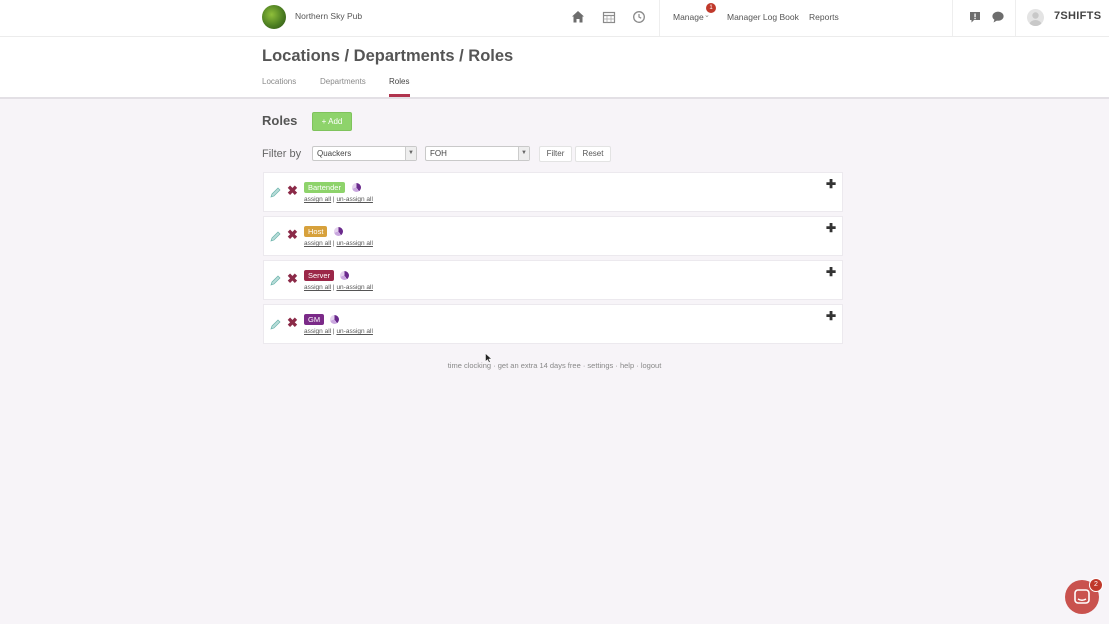 The width and height of the screenshot is (1109, 624). Describe the element at coordinates (553, 192) in the screenshot. I see `role-row: ✖ Bartender assign all | un-assign all ✚` at that location.